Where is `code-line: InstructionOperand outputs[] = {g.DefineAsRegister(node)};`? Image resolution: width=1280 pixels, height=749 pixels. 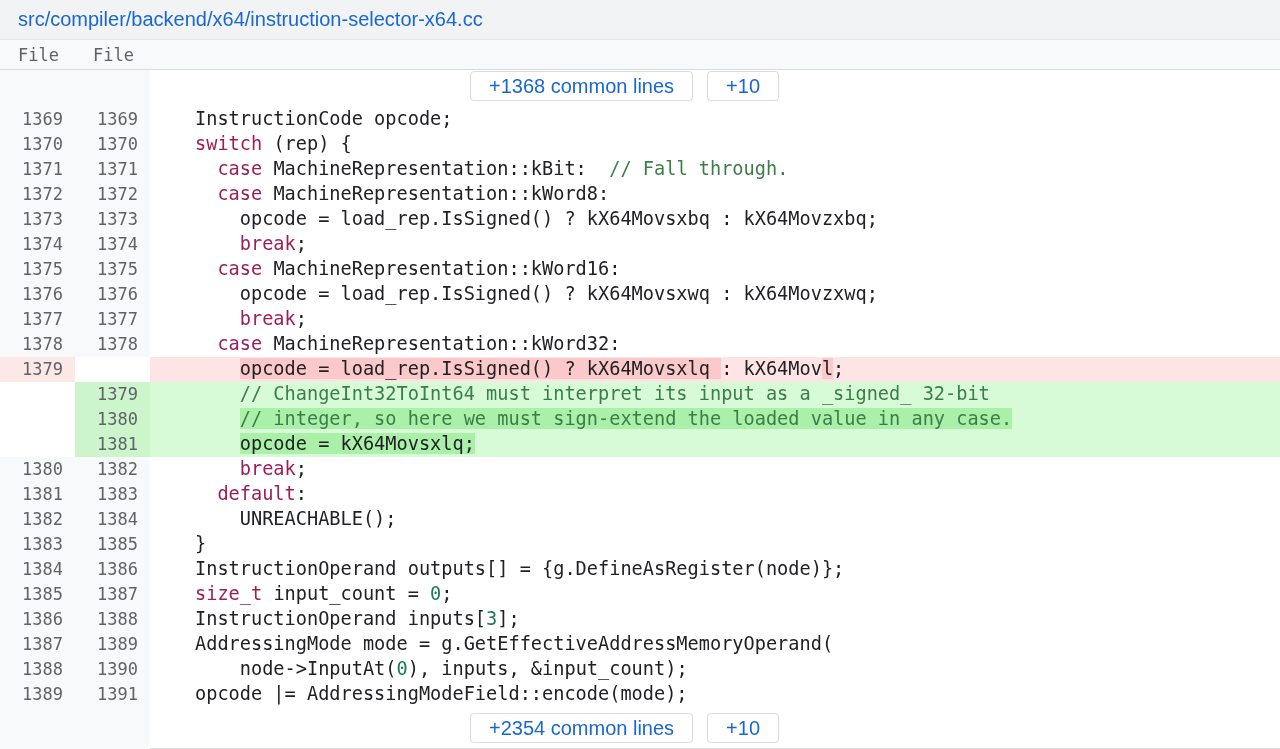
code-line: InstructionOperand outputs[] = {g.DefineAsRegister(node)}; is located at coordinates (520, 568).